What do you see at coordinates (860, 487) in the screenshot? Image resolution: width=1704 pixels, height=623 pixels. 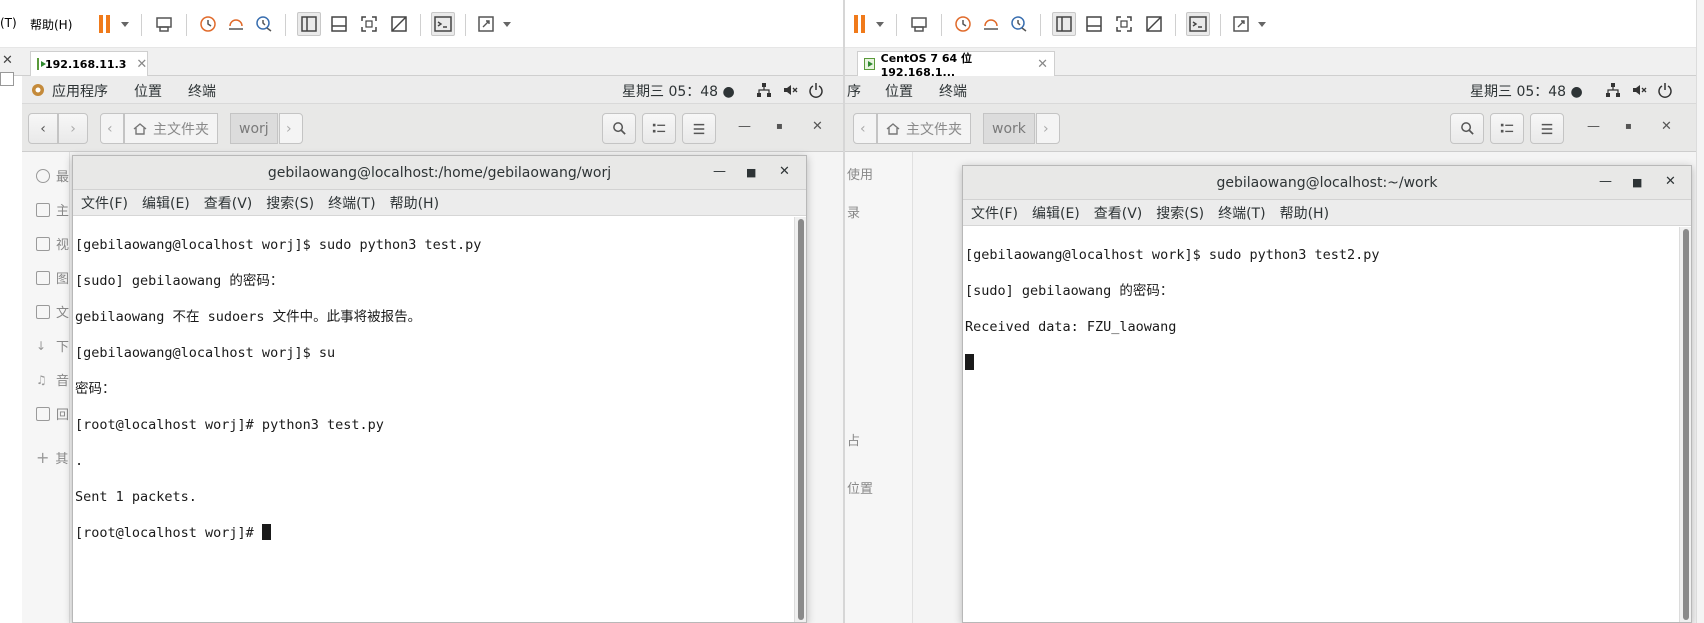 I see `sidebar-item-other: 位置` at bounding box center [860, 487].